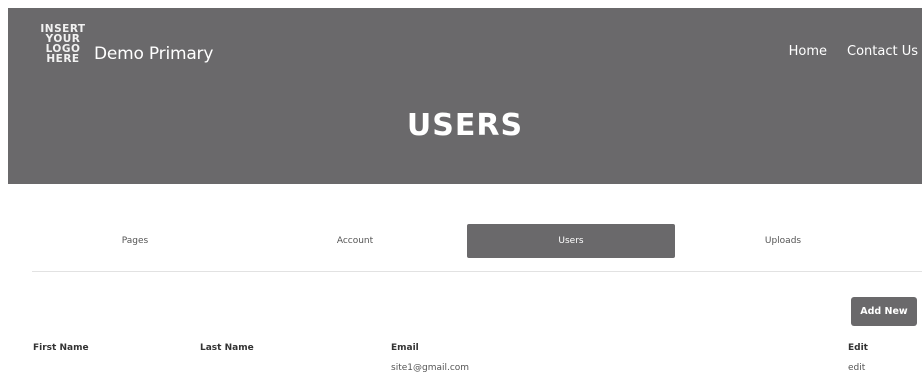  I want to click on tab-pages: Pages, so click(135, 241).